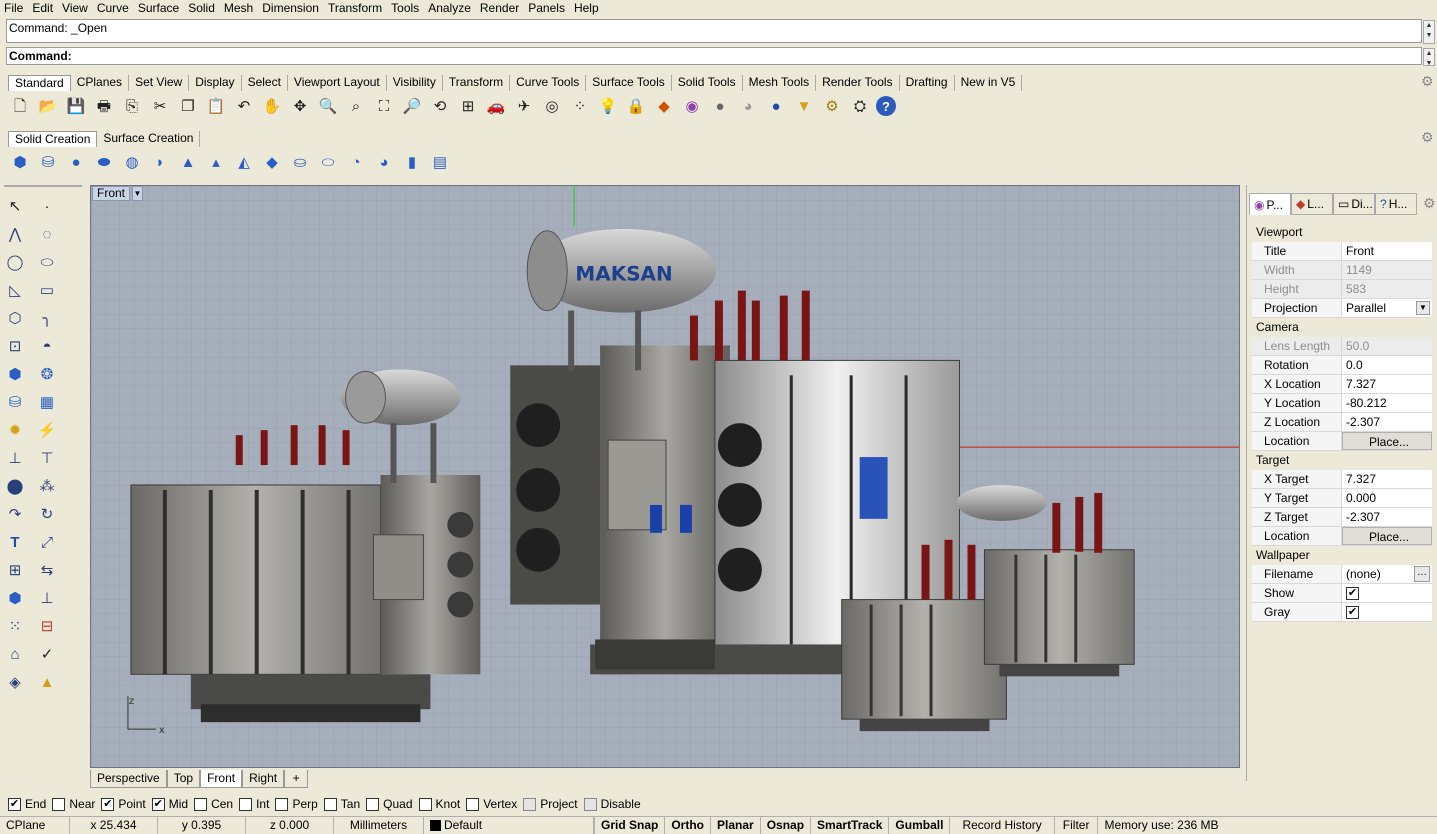 Image resolution: width=1437 pixels, height=834 pixels. What do you see at coordinates (216, 162) in the screenshot?
I see `pyramid-icon: ▴` at bounding box center [216, 162].